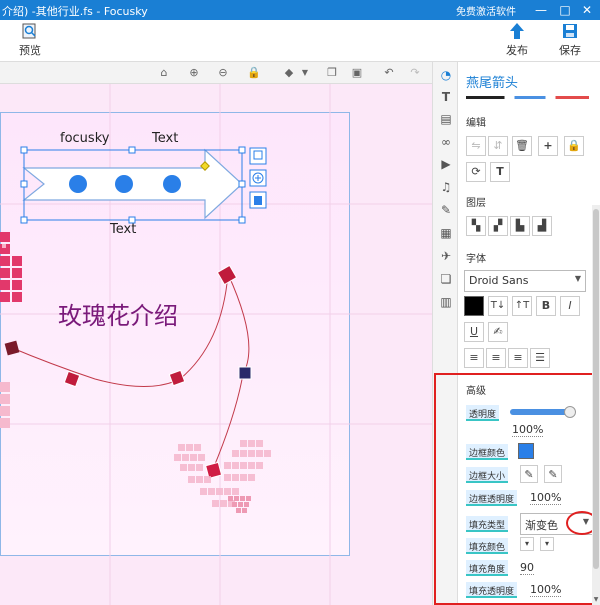 The image size is (600, 605). I want to click on panel-title: 燕尾箭头, so click(492, 83).